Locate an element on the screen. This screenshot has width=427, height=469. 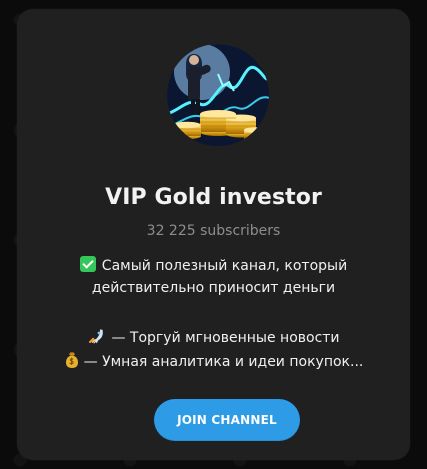
channel-avatar-image is located at coordinates (218, 95).